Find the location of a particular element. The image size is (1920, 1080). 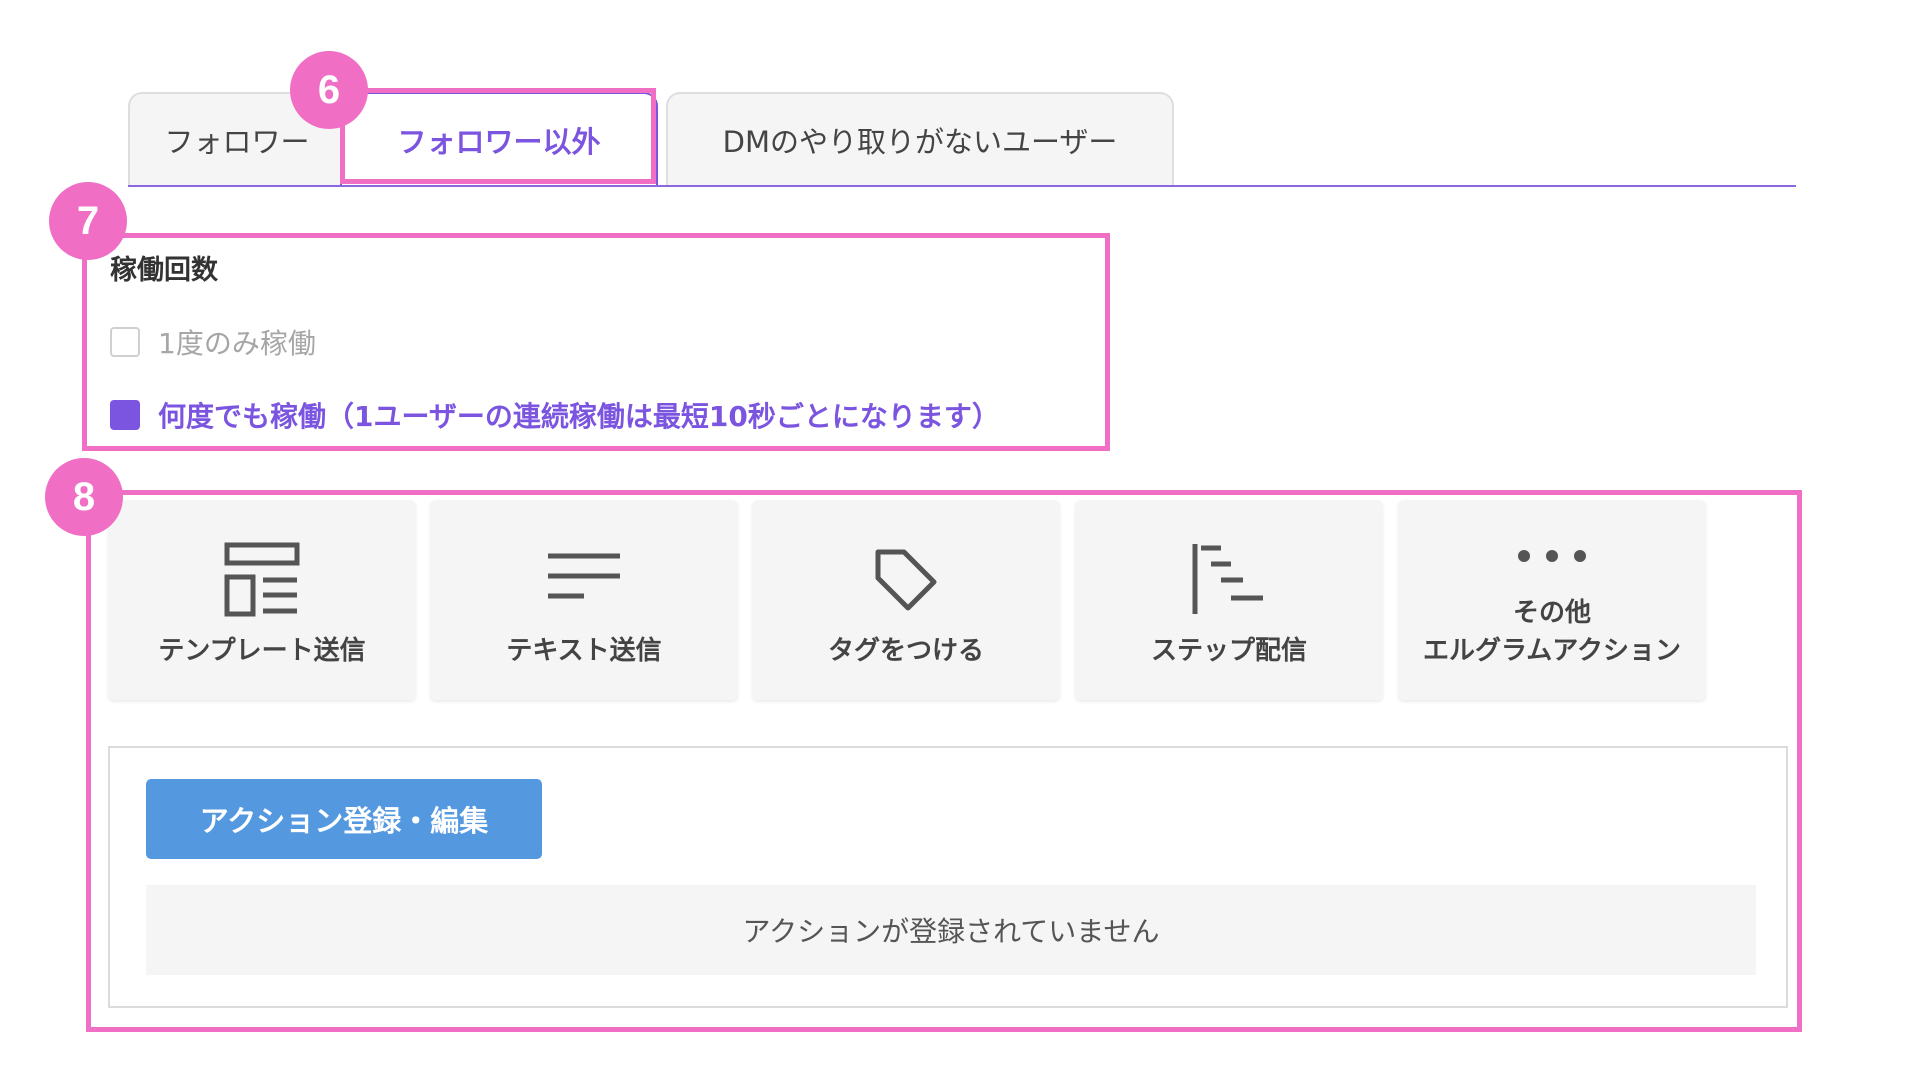

tab-non-followers: フォロワー以外 is located at coordinates (499, 139).